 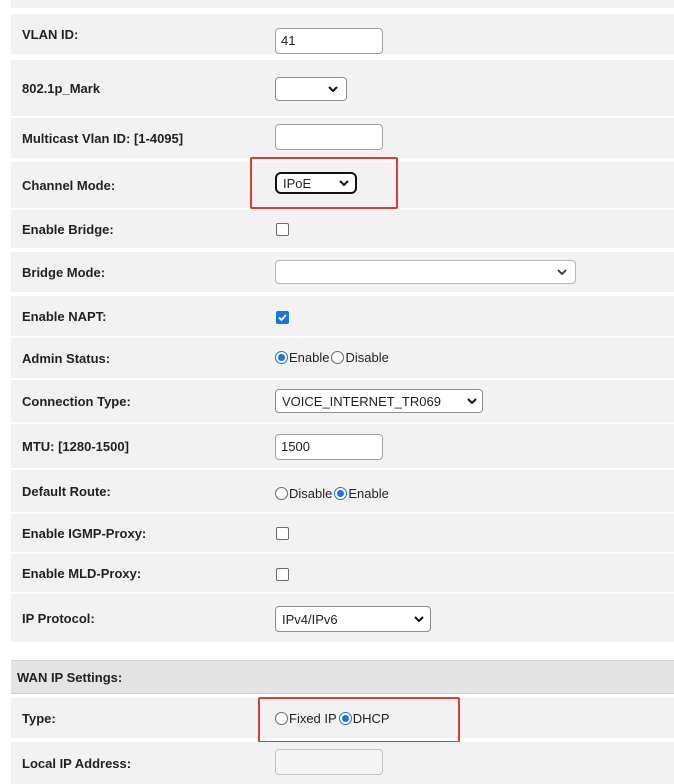 I want to click on default-route-enable-label: Enable, so click(x=368, y=493).